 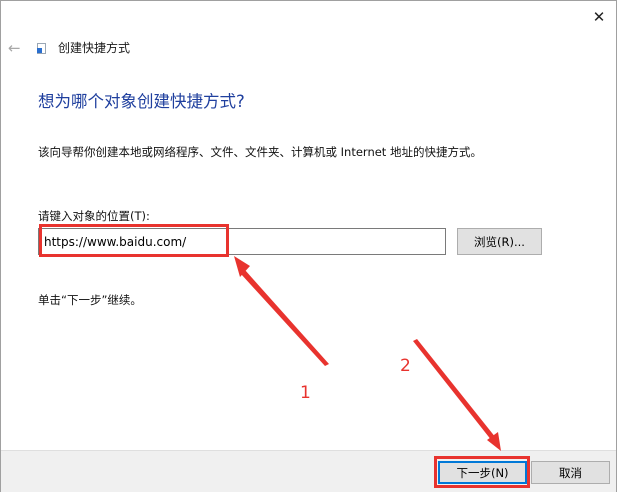 What do you see at coordinates (305, 393) in the screenshot?
I see `annotation-label-1: 1` at bounding box center [305, 393].